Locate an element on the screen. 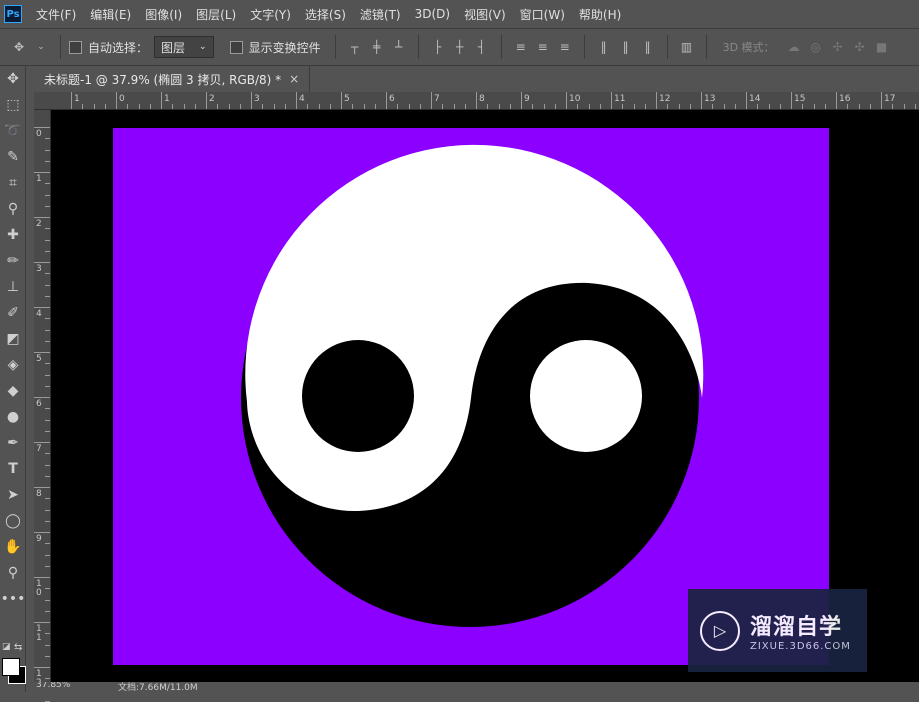 The height and width of the screenshot is (702, 919). align-bottom-icon: ┴ is located at coordinates (399, 47).